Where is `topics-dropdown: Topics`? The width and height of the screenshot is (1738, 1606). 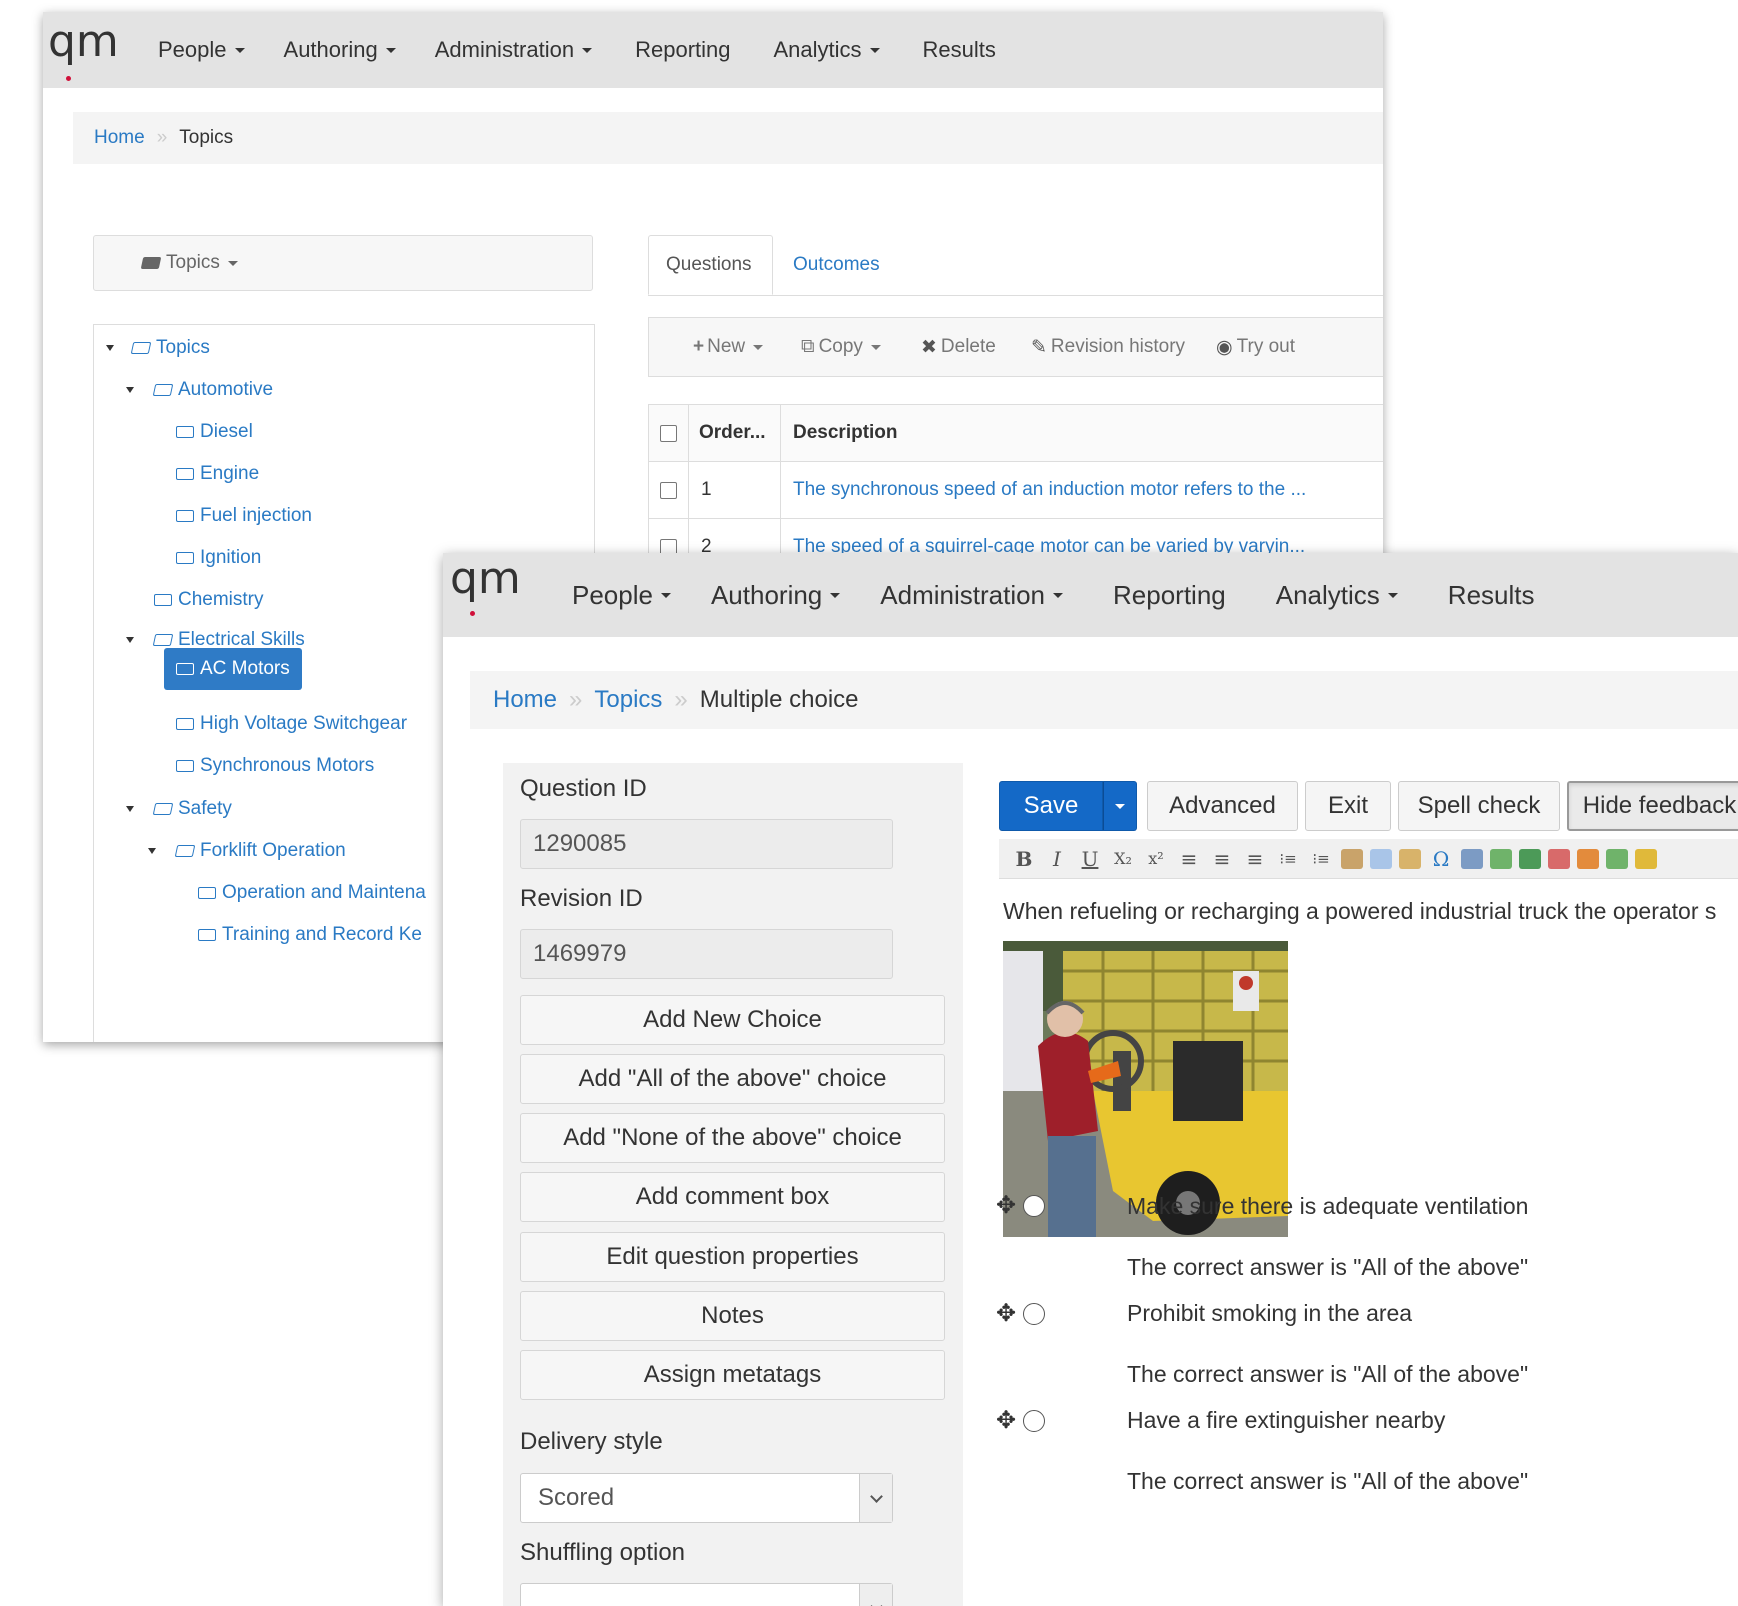 topics-dropdown: Topics is located at coordinates (343, 263).